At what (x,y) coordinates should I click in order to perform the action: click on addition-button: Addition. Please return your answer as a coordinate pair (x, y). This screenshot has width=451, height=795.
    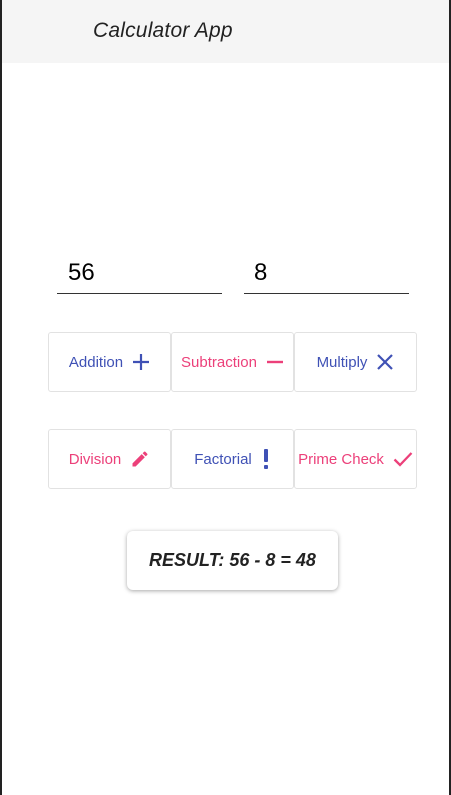
    Looking at the image, I should click on (109, 362).